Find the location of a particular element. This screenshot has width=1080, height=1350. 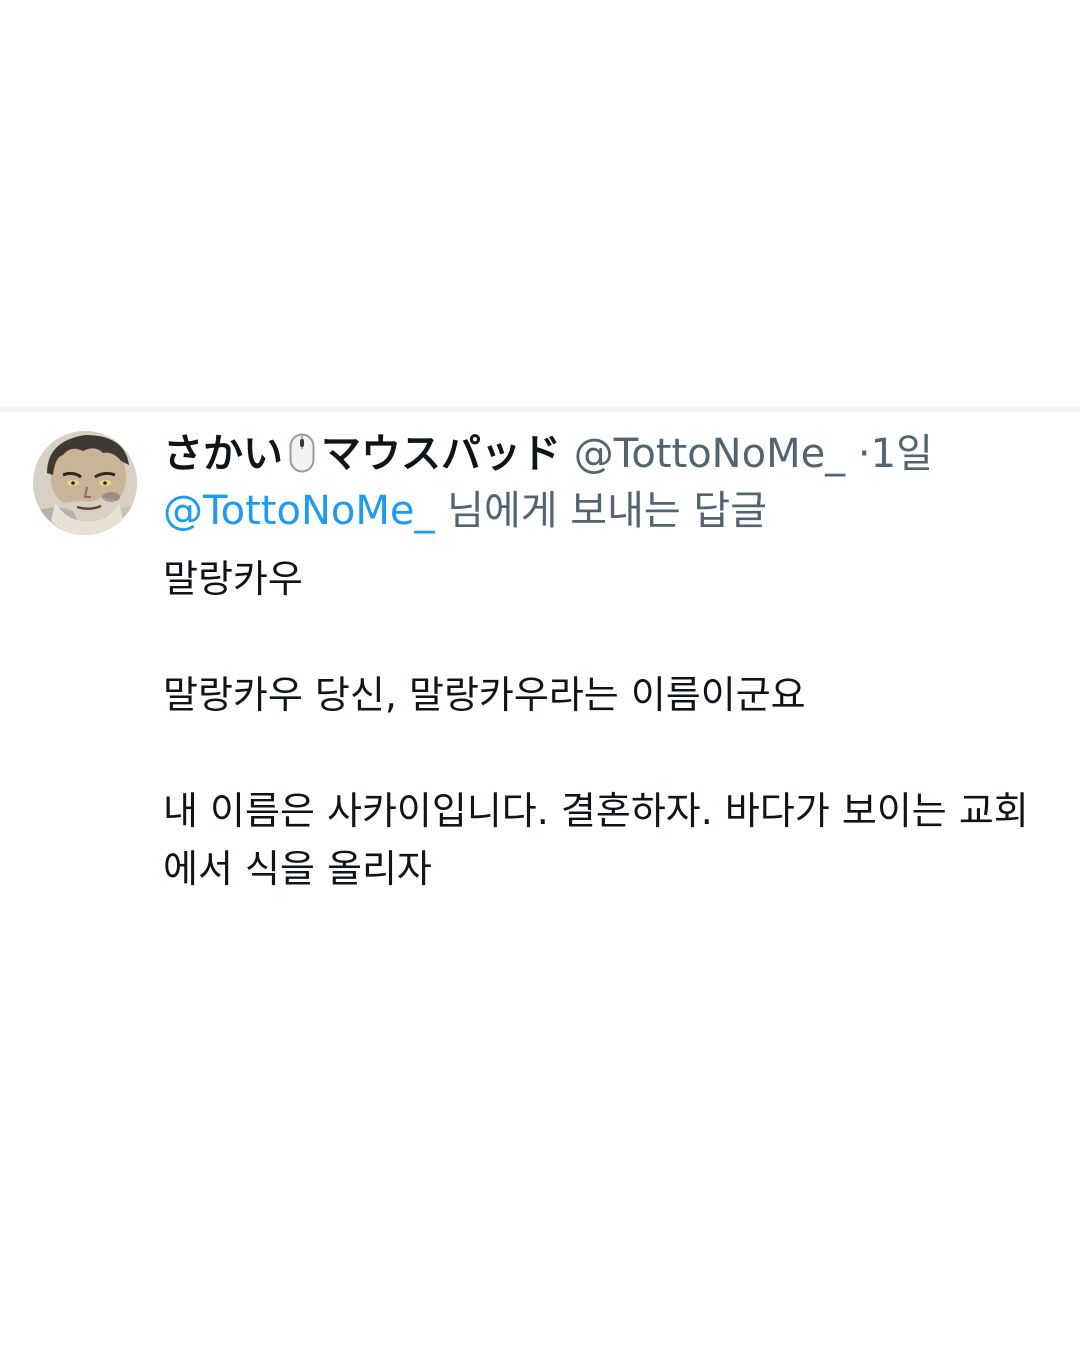

reply-to-handle-link: @TottoNoMe_ is located at coordinates (298, 511).